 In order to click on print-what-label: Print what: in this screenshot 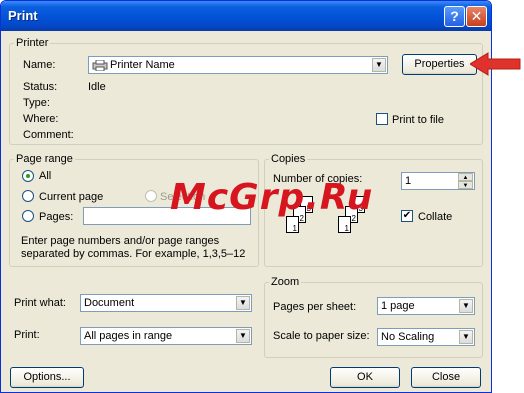, I will do `click(40, 303)`.